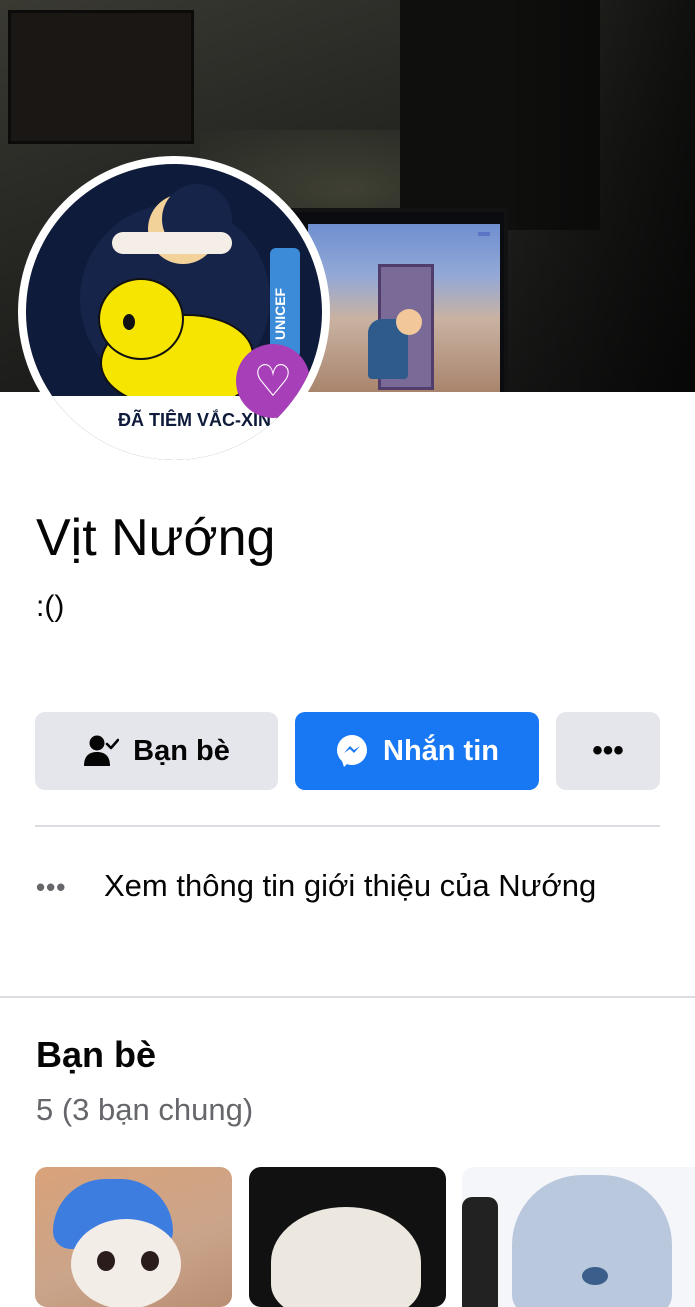 This screenshot has width=695, height=1307. Describe the element at coordinates (101, 751) in the screenshot. I see `friend-check-icon` at that location.